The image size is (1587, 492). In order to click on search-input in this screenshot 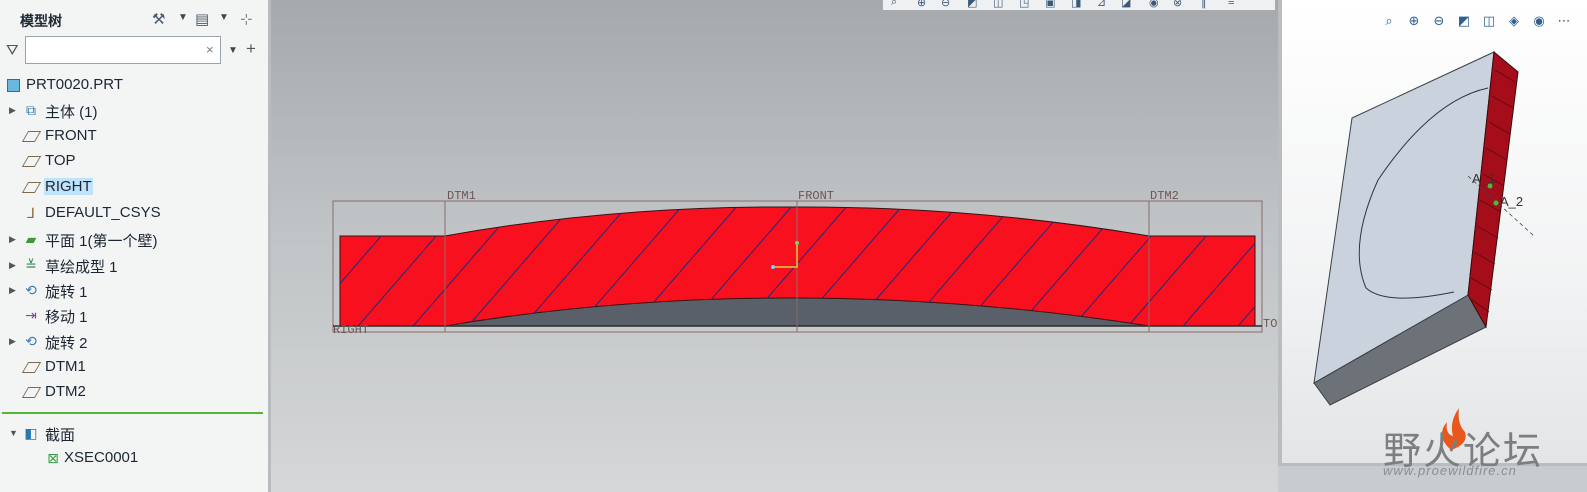, I will do `click(123, 50)`.